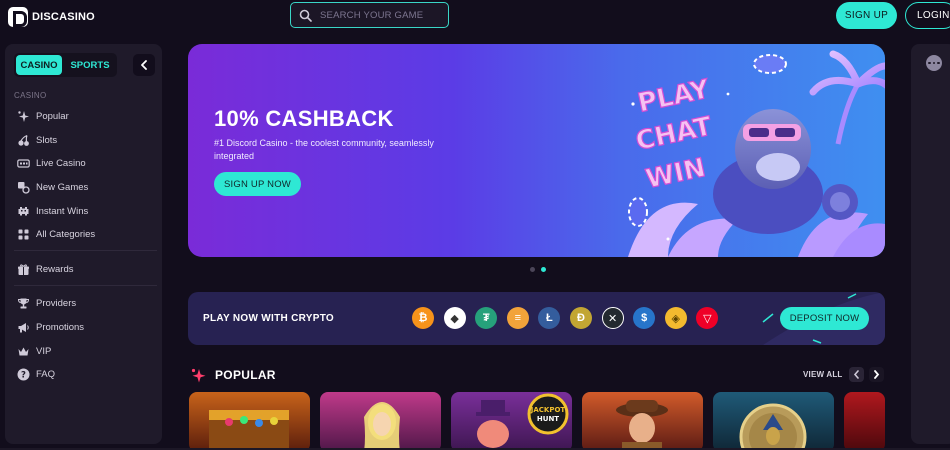 This screenshot has height=450, width=950. I want to click on game-card-jackpot-hunt: JACKPOT HUNT, so click(511, 421).